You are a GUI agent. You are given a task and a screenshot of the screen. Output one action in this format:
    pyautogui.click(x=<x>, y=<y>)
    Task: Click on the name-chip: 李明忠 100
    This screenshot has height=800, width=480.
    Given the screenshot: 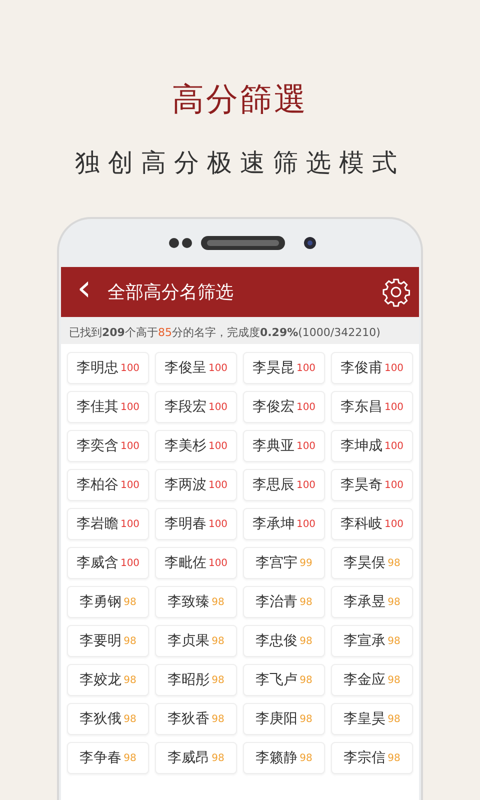 What is the action you would take?
    pyautogui.click(x=108, y=368)
    